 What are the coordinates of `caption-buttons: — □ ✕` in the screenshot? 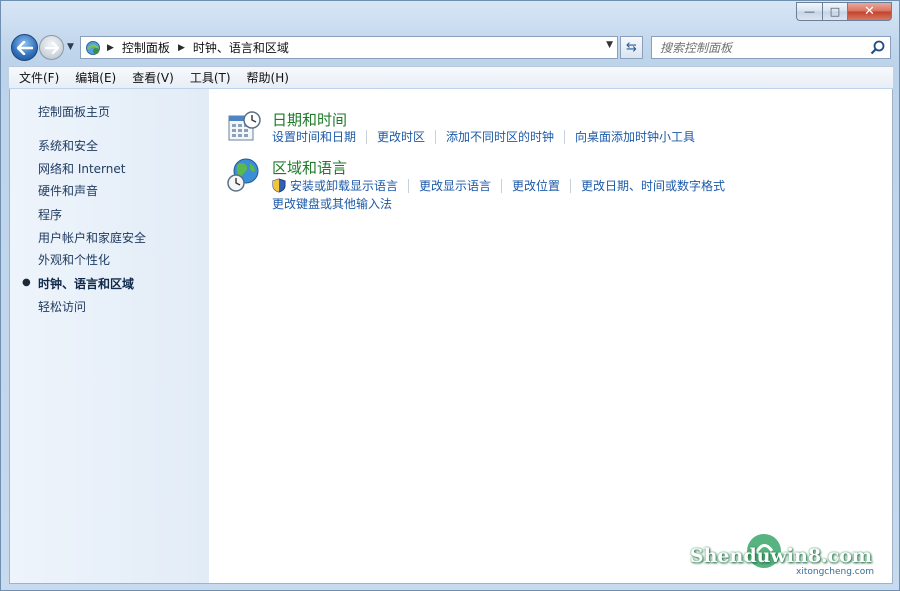 It's located at (844, 11).